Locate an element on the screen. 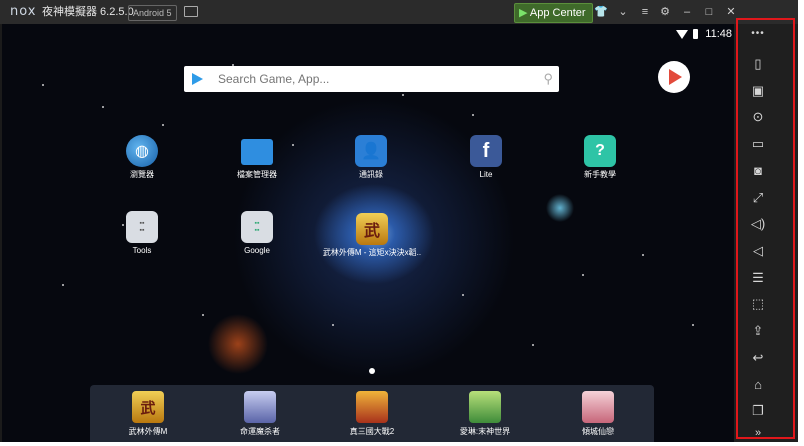 This screenshot has width=804, height=446. app-label: Lite is located at coordinates (486, 174).